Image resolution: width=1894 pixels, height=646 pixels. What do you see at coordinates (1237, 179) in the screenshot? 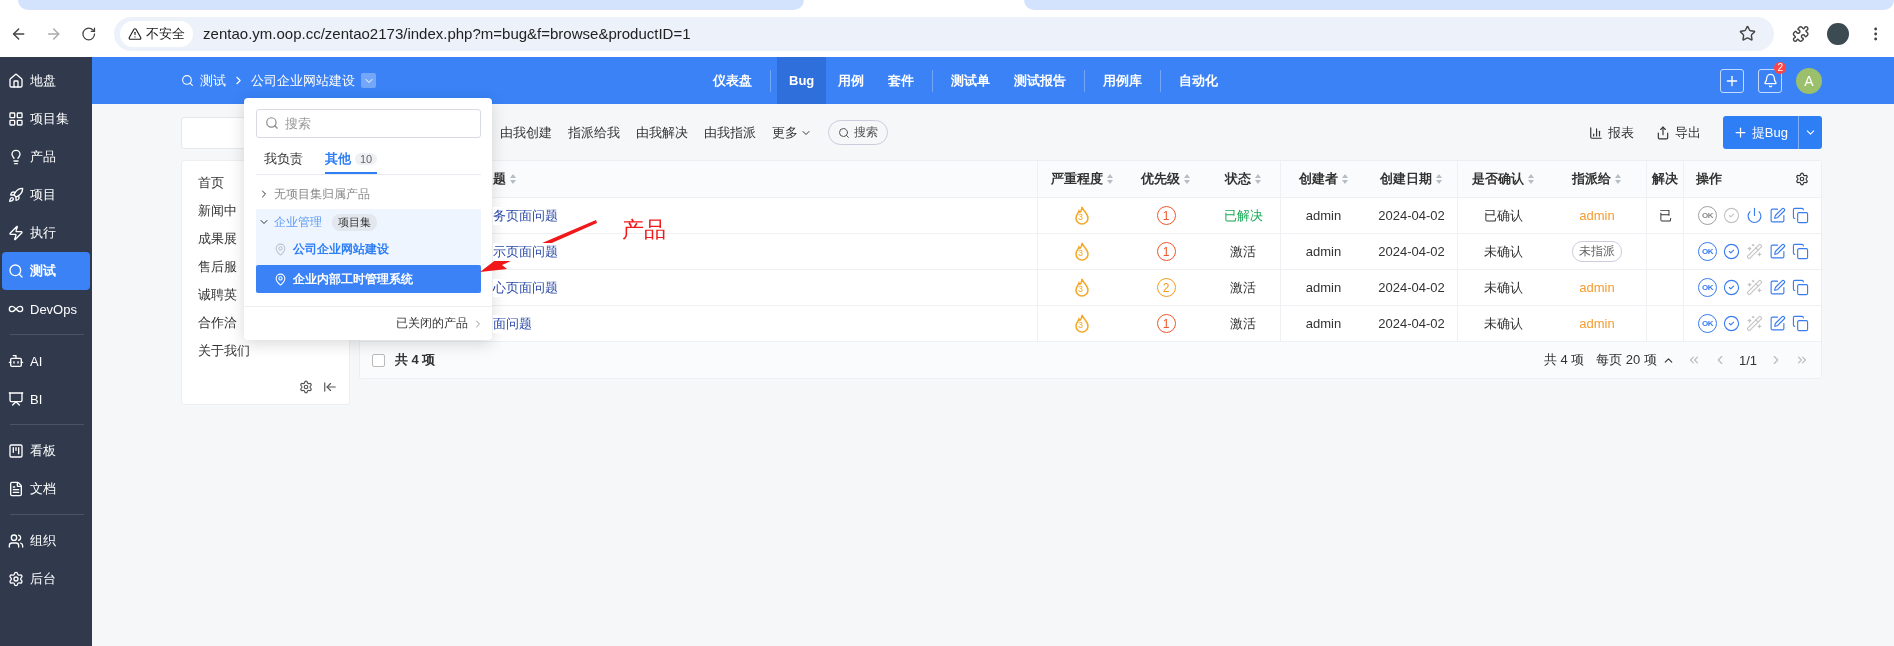
I see `column-header: 状态` at bounding box center [1237, 179].